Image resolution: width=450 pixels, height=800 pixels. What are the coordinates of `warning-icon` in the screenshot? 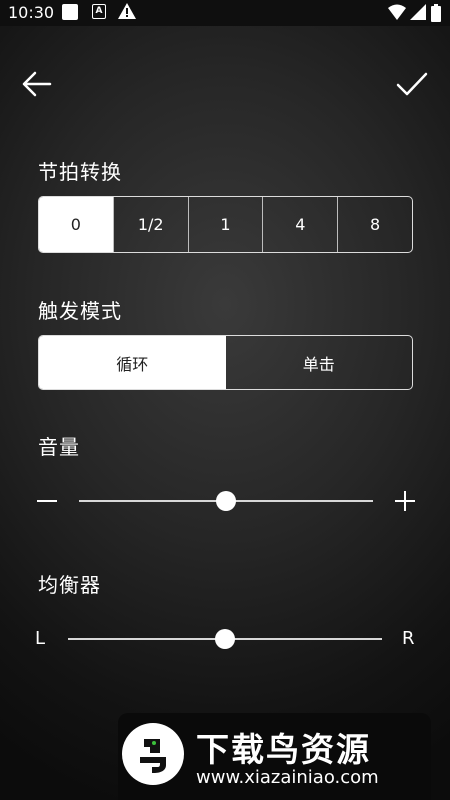 It's located at (127, 11).